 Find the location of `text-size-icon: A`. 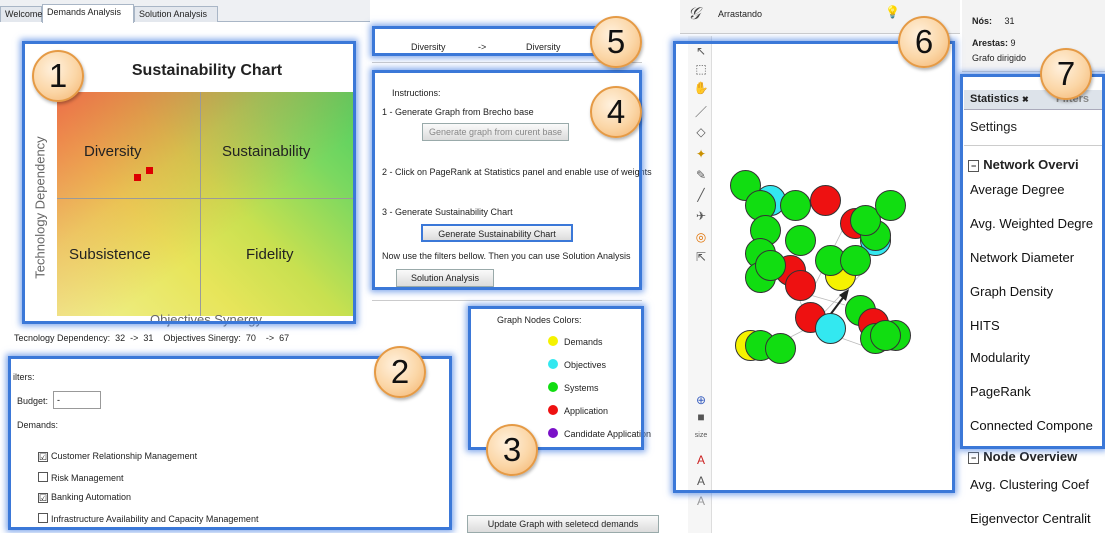

text-size-icon: A is located at coordinates (701, 501).